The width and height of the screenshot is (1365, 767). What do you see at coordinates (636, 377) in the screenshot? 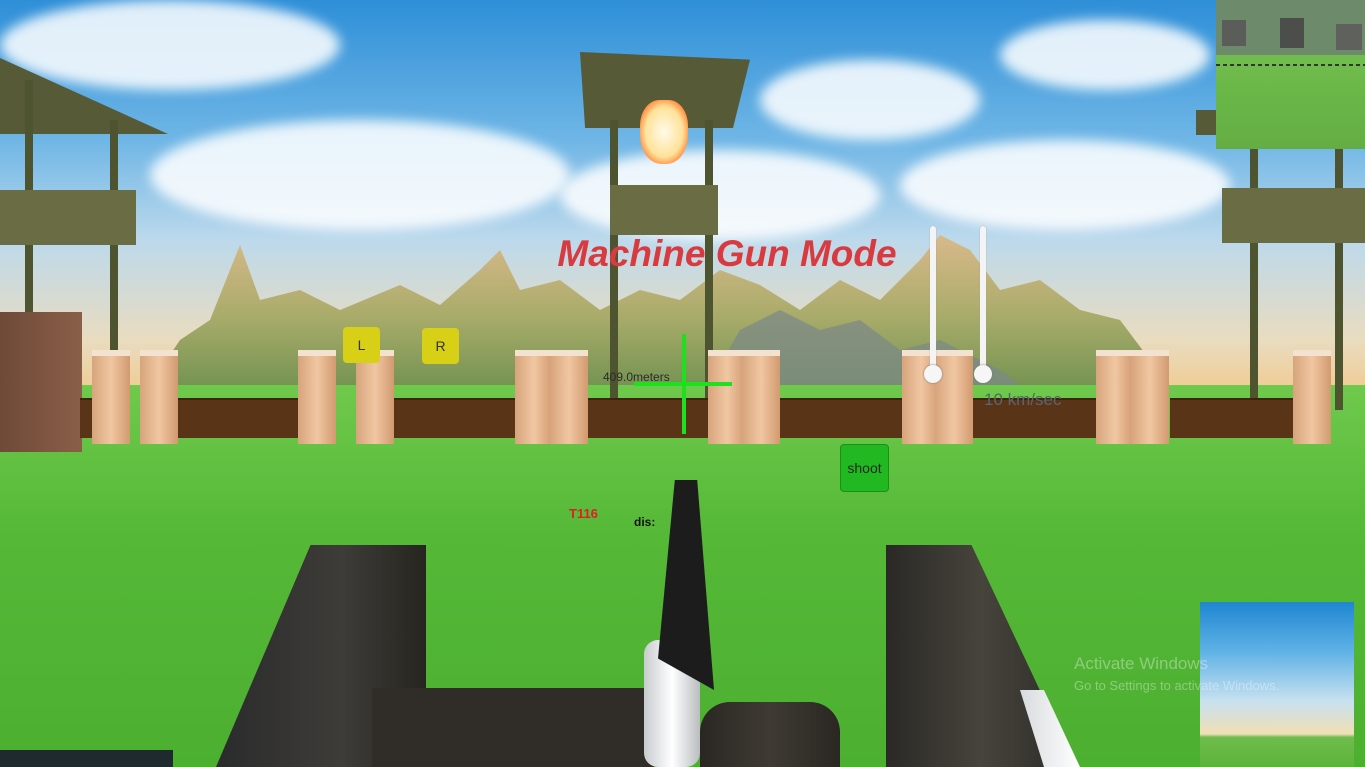
I see `target-distance: 409.0meters` at bounding box center [636, 377].